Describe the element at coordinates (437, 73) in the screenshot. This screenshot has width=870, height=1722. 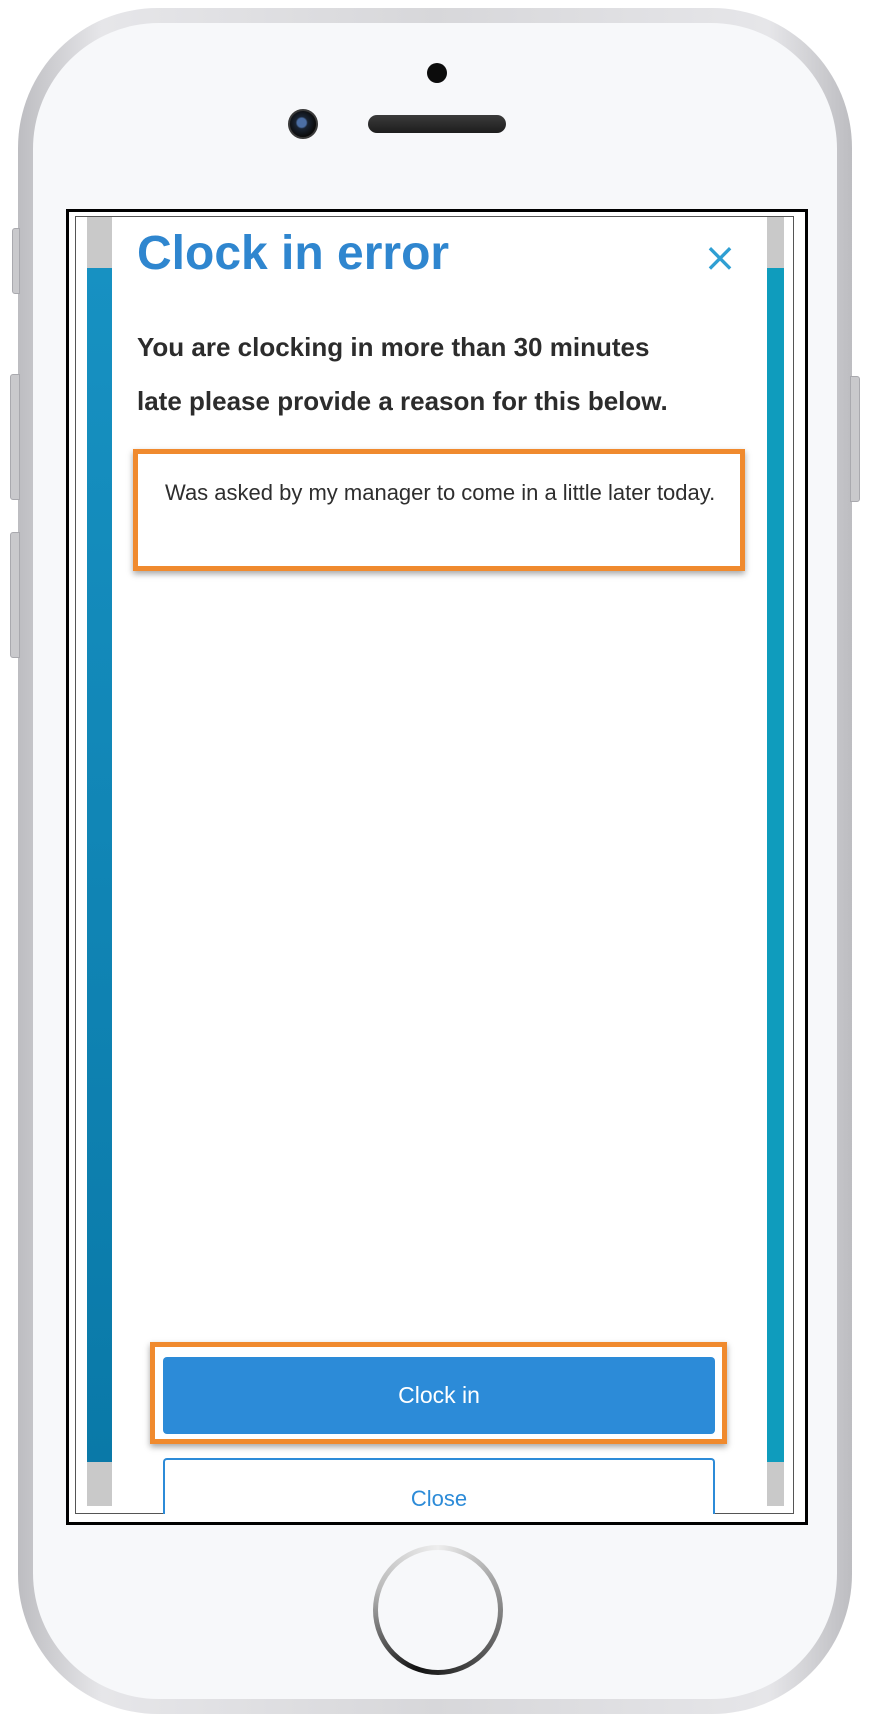
I see `proximity-sensor` at that location.